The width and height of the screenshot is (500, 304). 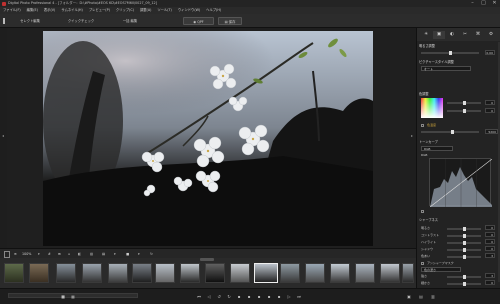 What do you see at coordinates (198, 21) in the screenshot?
I see `quick-button: ◉ QPF` at bounding box center [198, 21].